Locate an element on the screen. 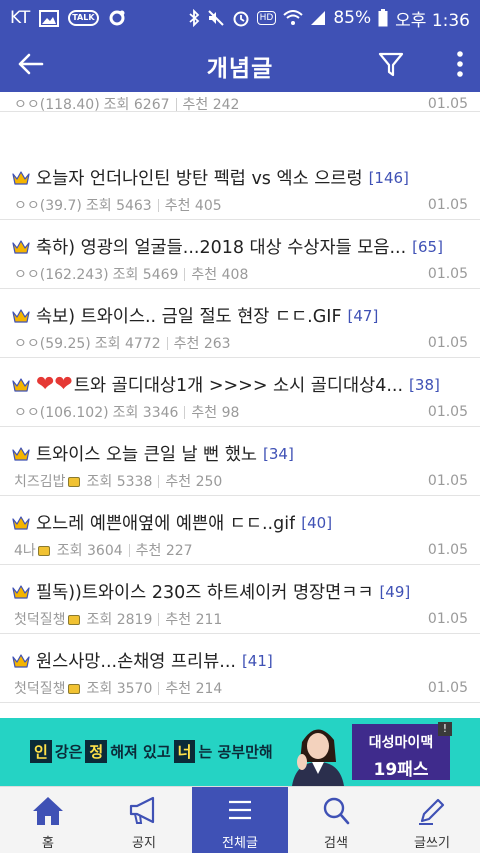  member-level-icon is located at coordinates (73, 620).